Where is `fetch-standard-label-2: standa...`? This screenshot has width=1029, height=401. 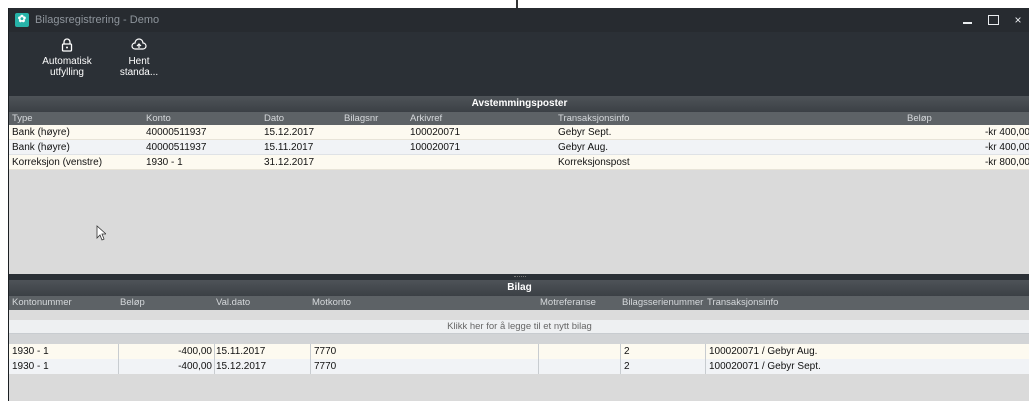
fetch-standard-label-2: standa... is located at coordinates (139, 72).